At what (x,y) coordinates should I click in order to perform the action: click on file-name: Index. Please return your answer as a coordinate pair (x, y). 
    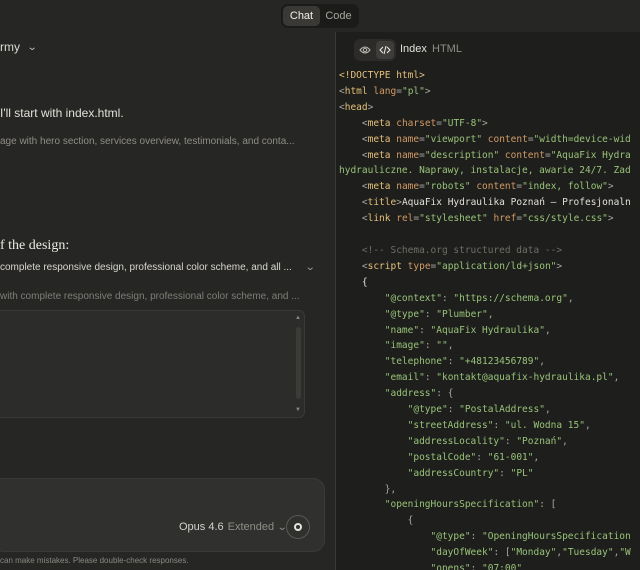
    Looking at the image, I should click on (413, 49).